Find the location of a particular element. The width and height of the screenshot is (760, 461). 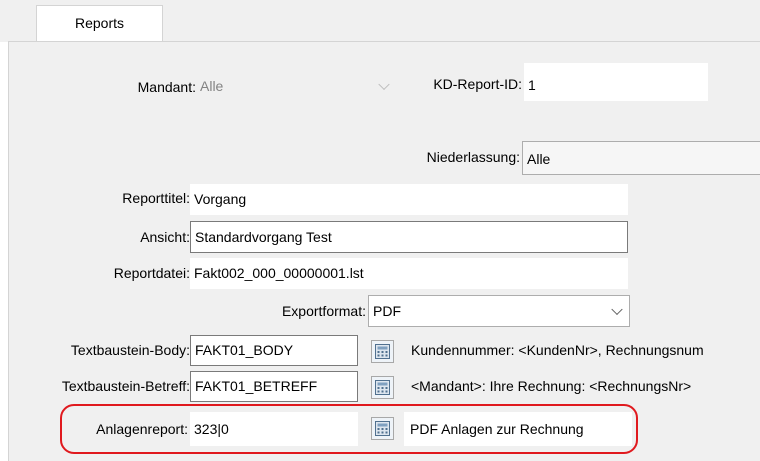

exportformat-label: Exportformat: is located at coordinates (323, 311).